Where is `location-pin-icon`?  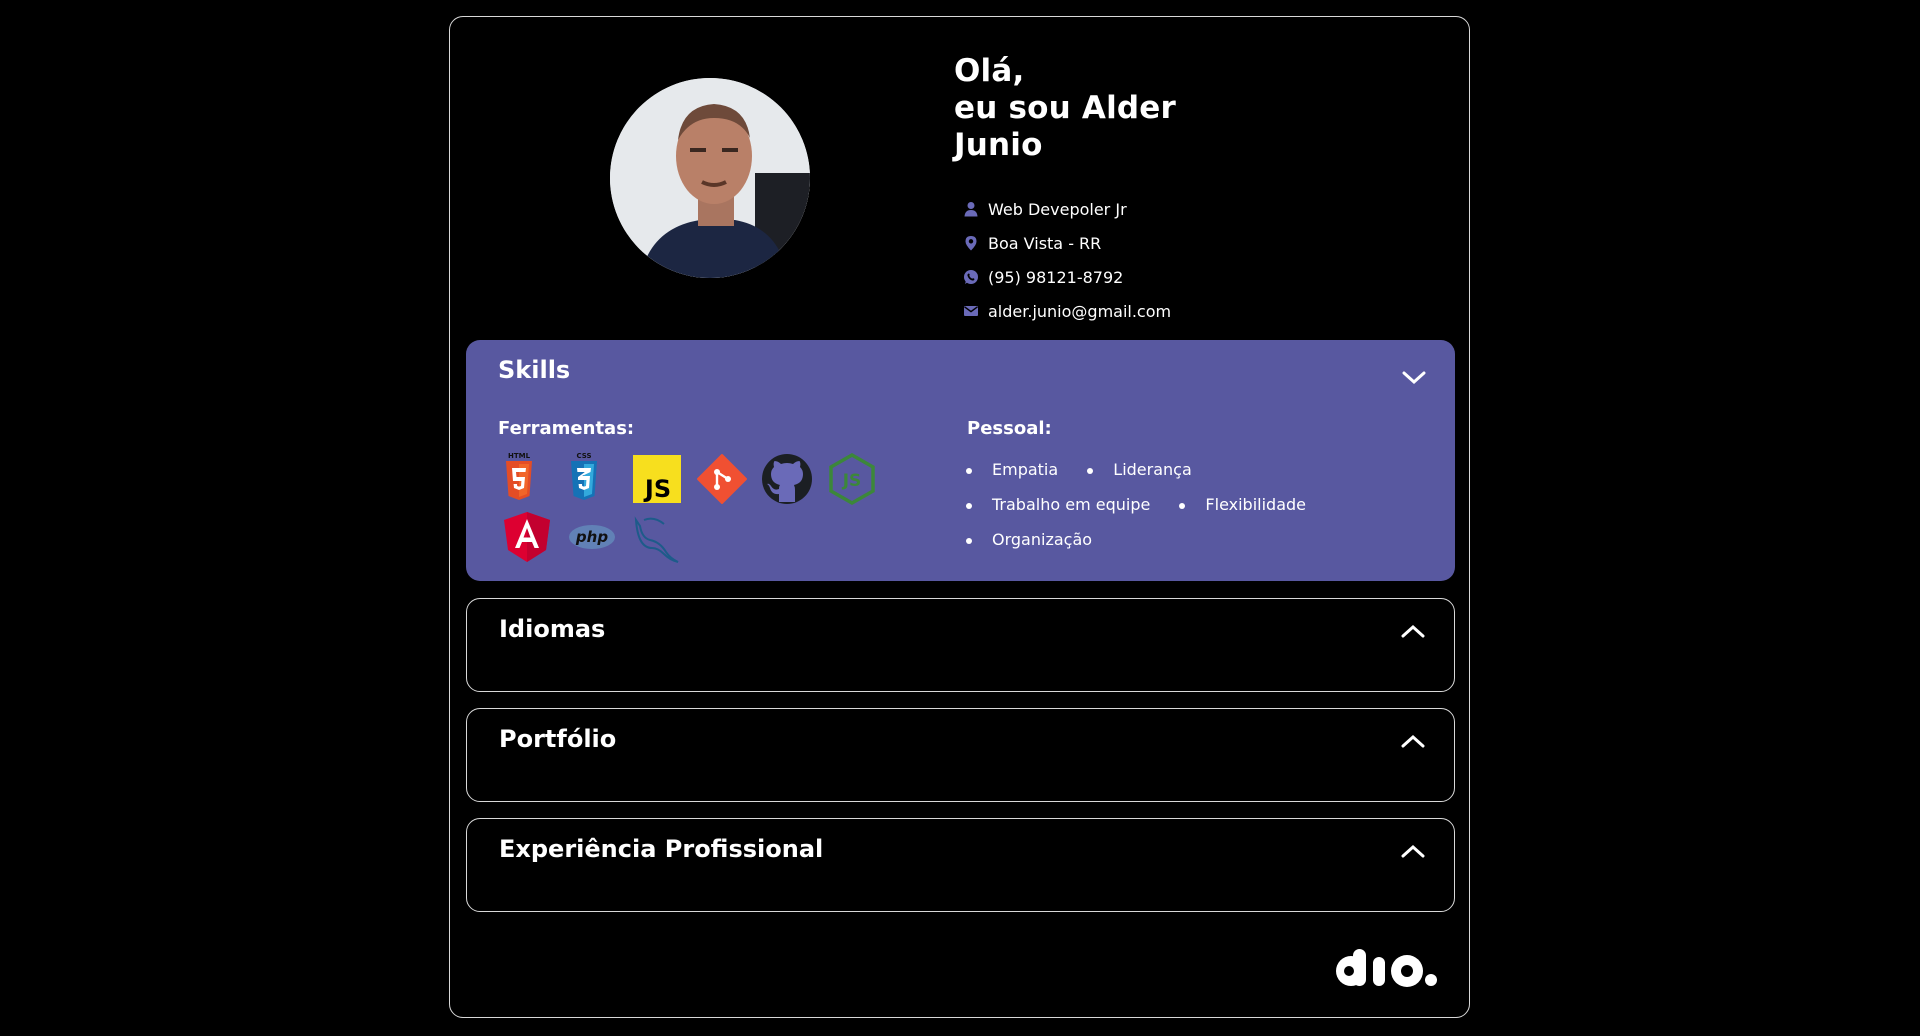 location-pin-icon is located at coordinates (971, 243).